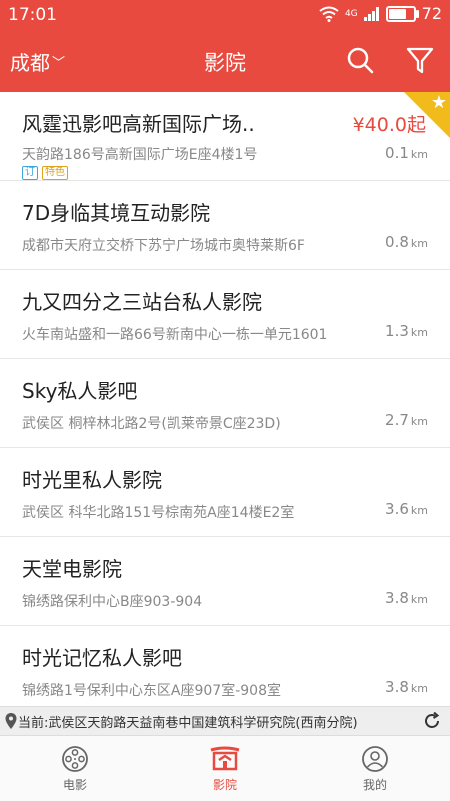  What do you see at coordinates (406, 420) in the screenshot?
I see `cinema-distance: 2.7 km` at bounding box center [406, 420].